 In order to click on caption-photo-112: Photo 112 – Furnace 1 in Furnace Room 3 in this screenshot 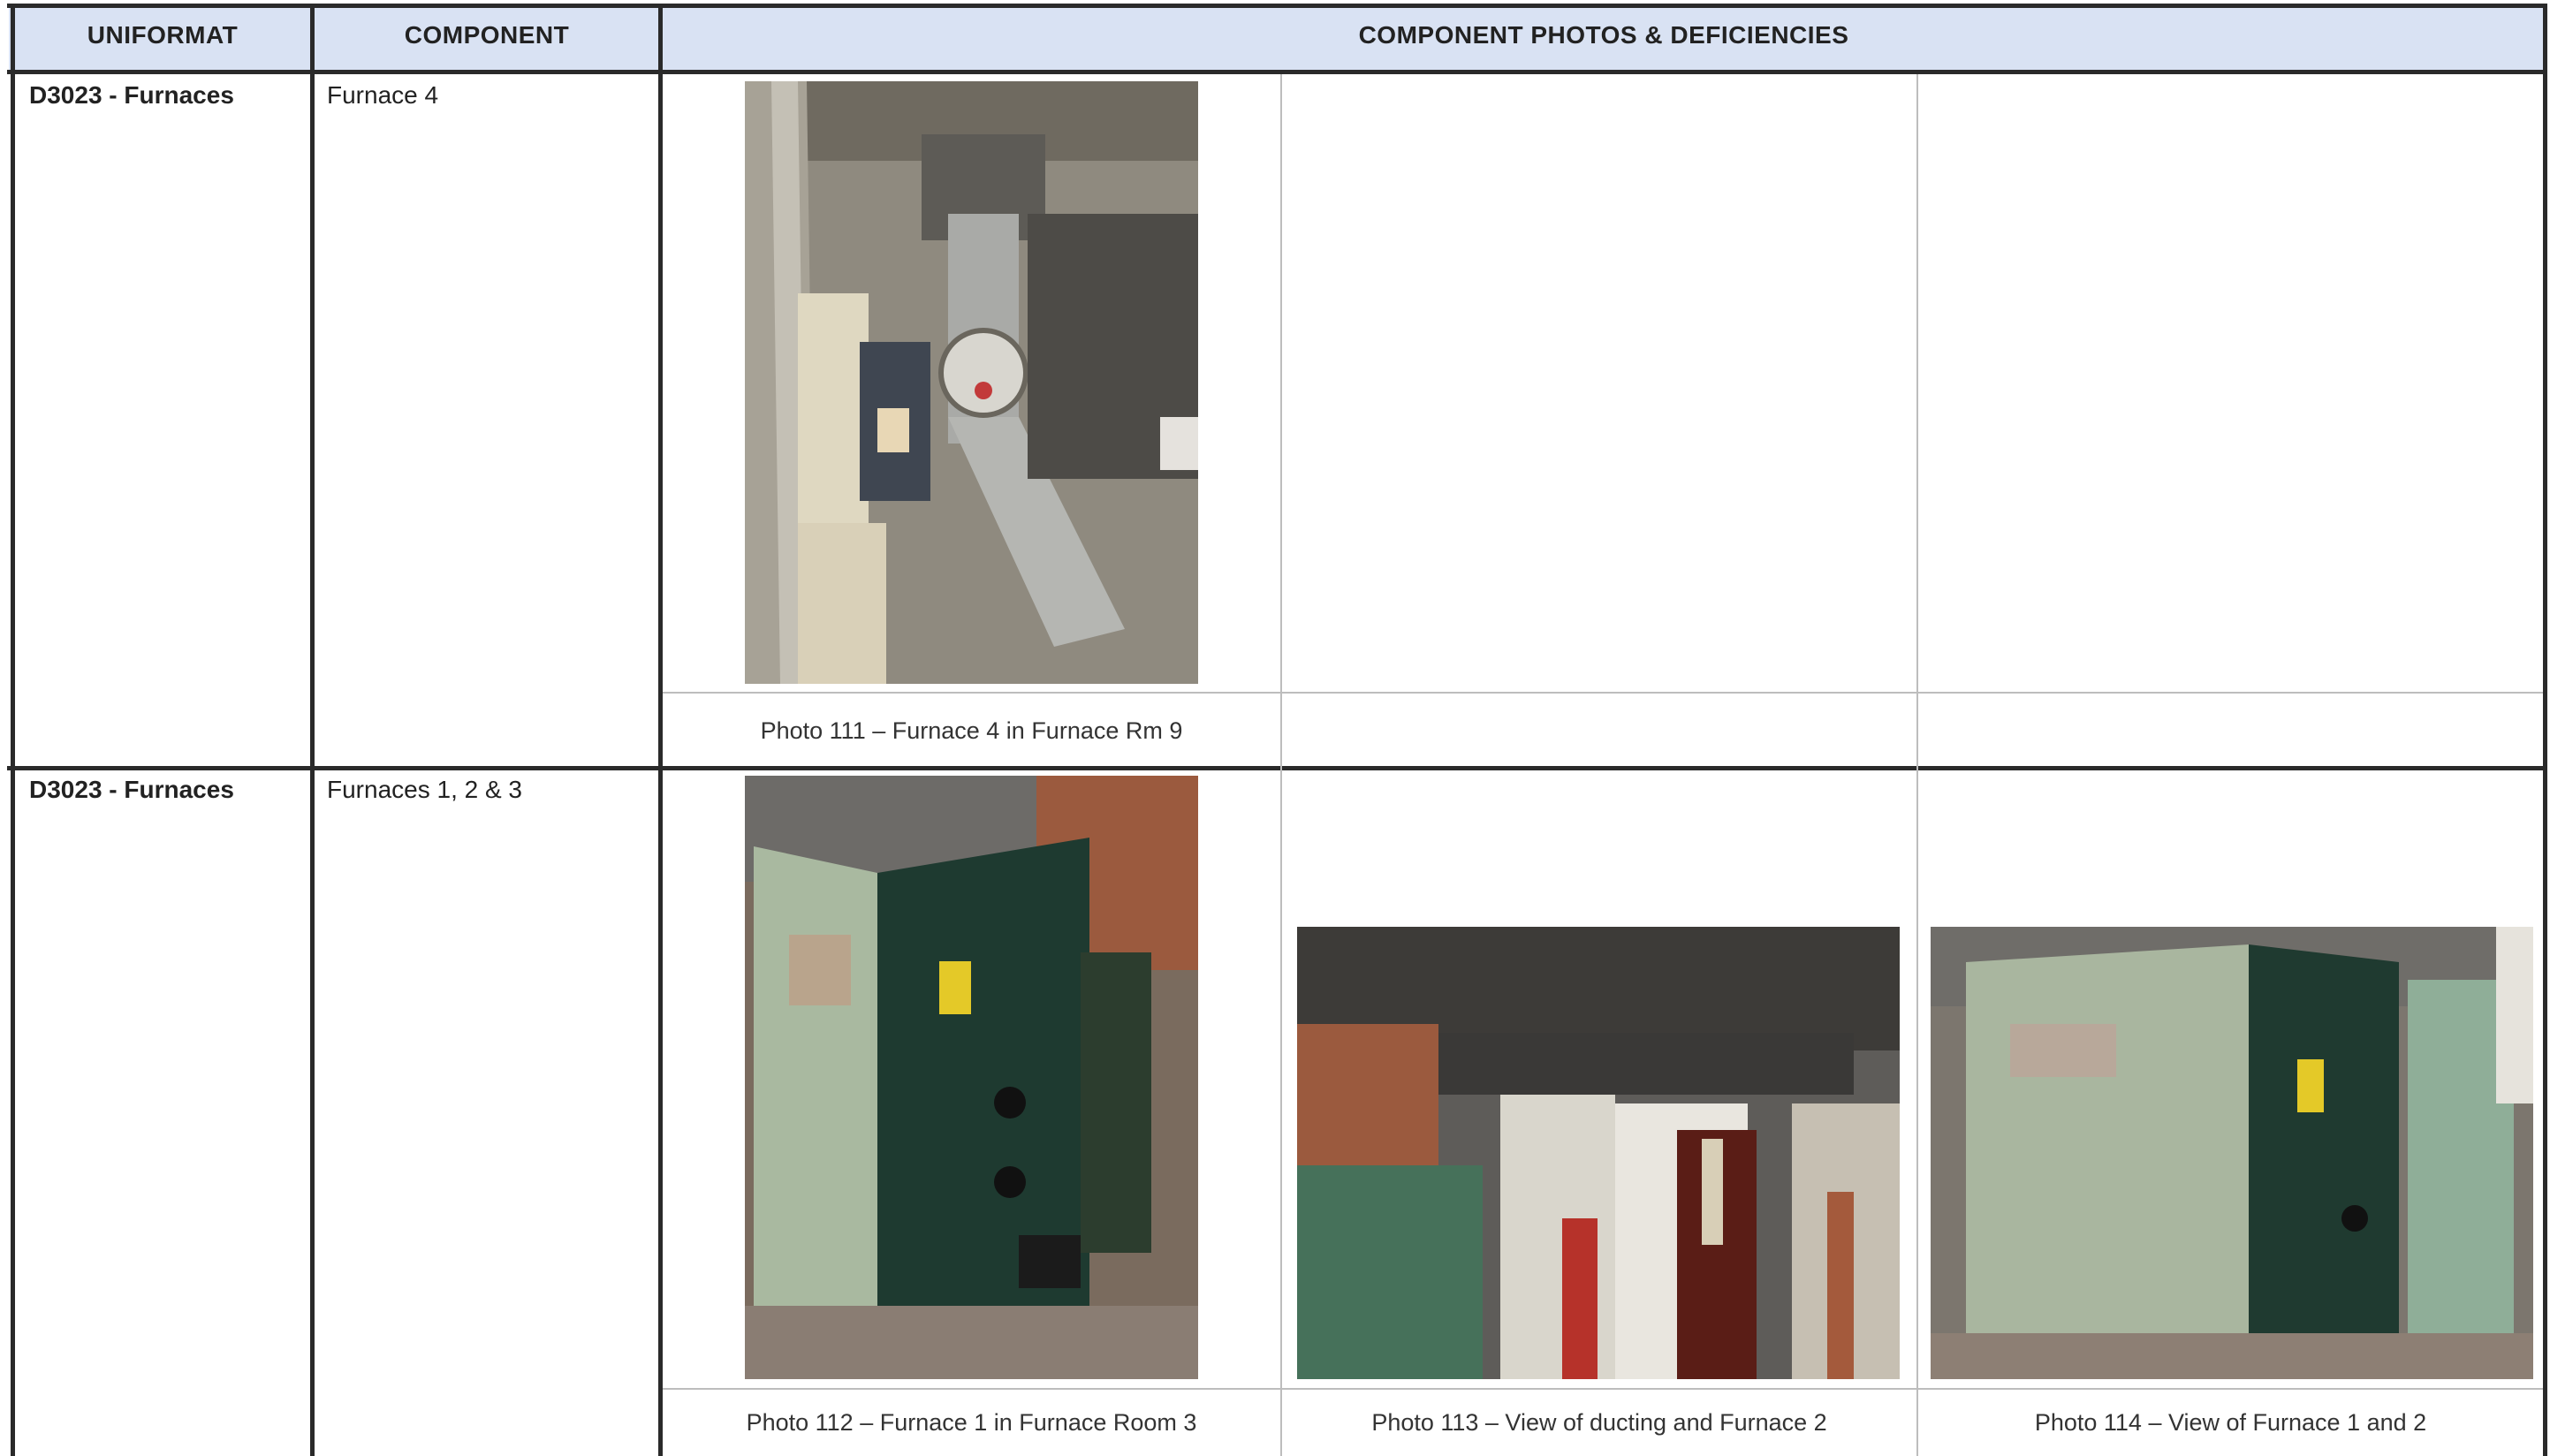, I will do `click(971, 1422)`.